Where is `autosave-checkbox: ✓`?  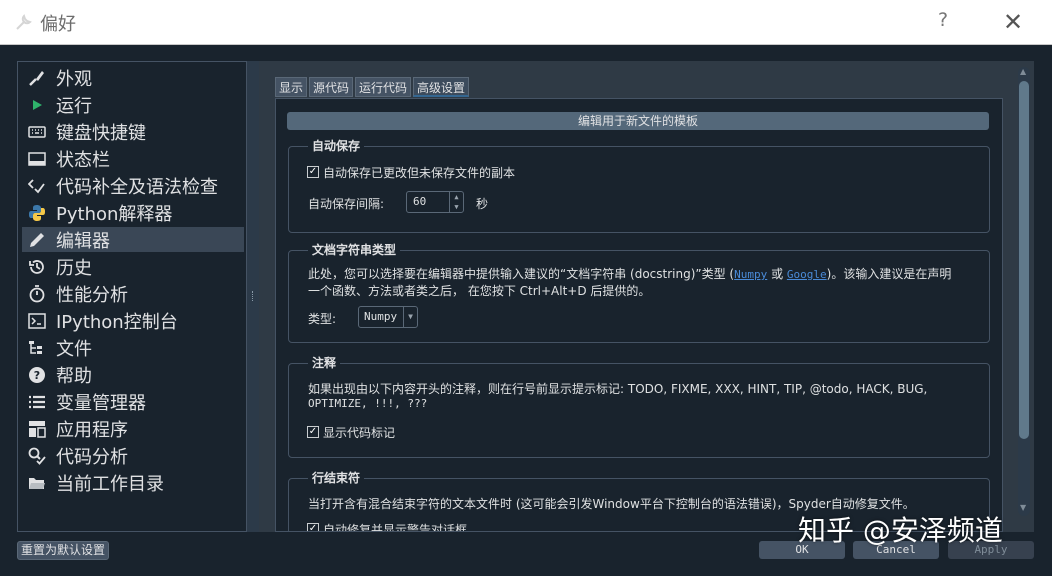
autosave-checkbox: ✓ is located at coordinates (313, 172).